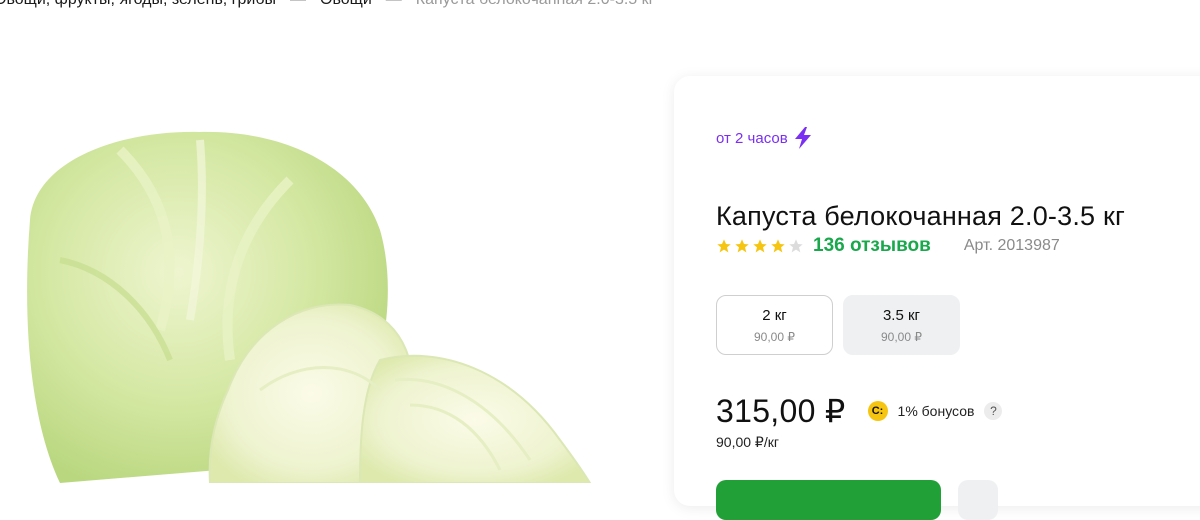 This screenshot has height=520, width=1200. Describe the element at coordinates (346, 4) in the screenshot. I see `breadcrumb-item-vegetables: Овощи` at that location.